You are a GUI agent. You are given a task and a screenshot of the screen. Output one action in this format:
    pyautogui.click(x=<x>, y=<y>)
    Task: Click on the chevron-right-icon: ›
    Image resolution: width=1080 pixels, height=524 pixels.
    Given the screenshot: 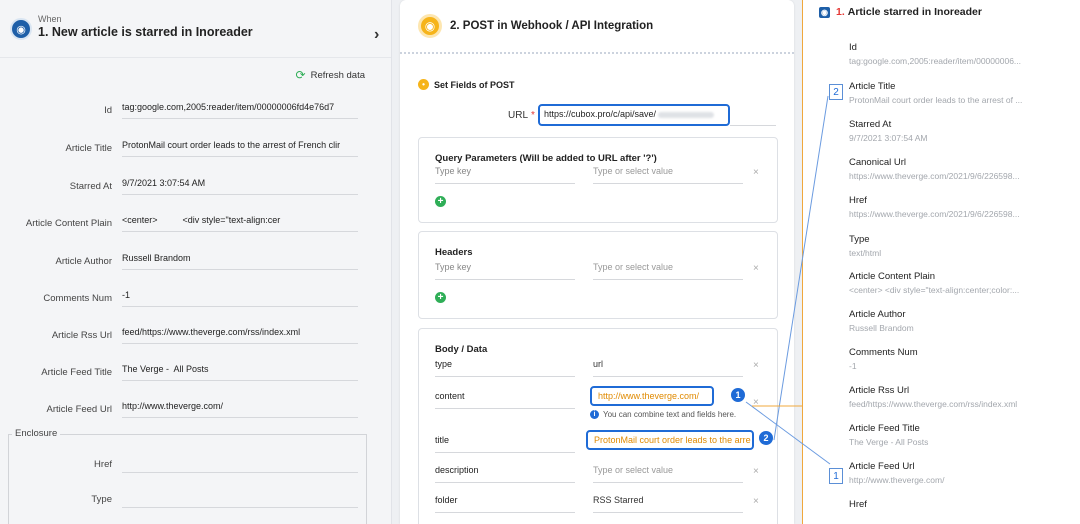 What is the action you would take?
    pyautogui.click(x=376, y=35)
    